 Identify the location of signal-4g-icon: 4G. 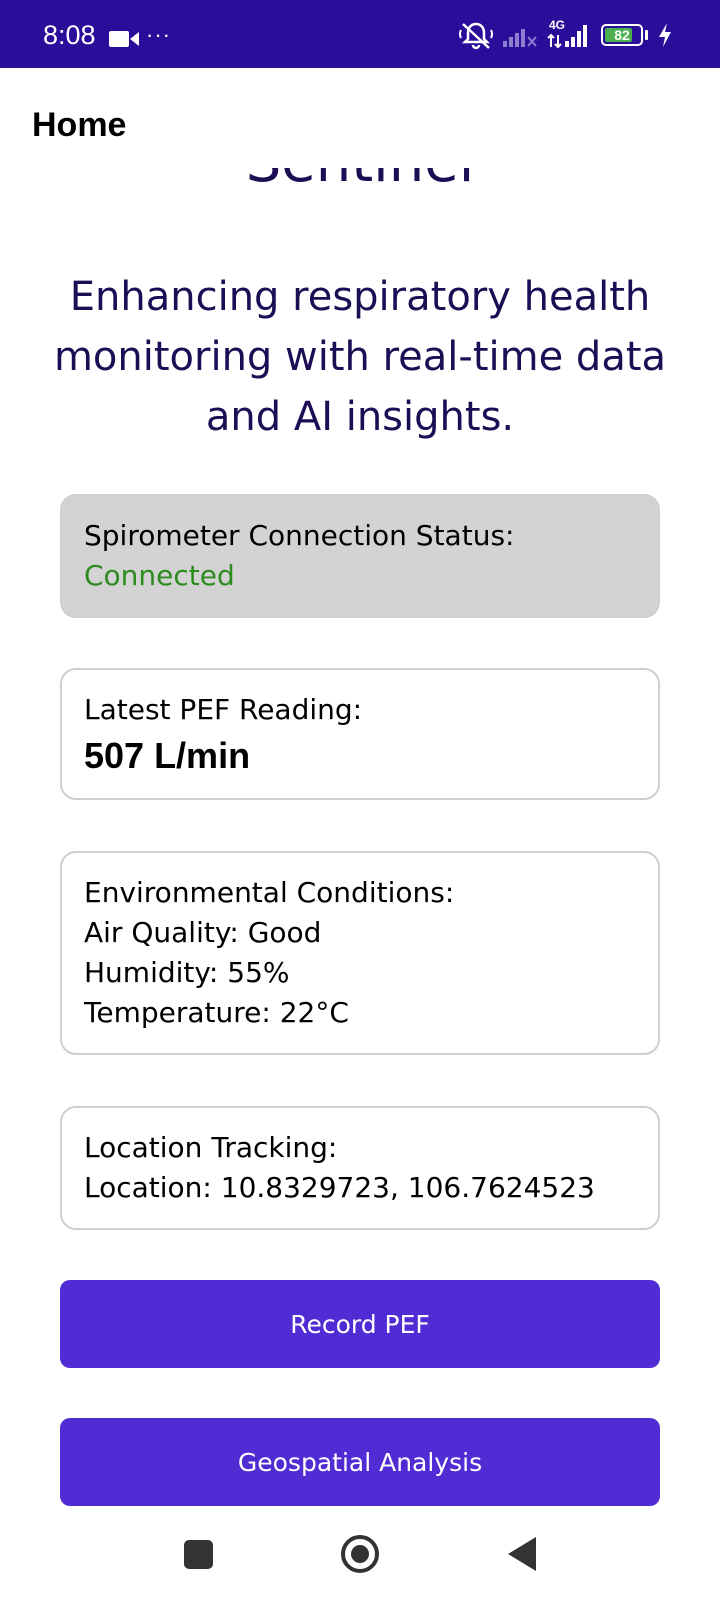
(569, 33).